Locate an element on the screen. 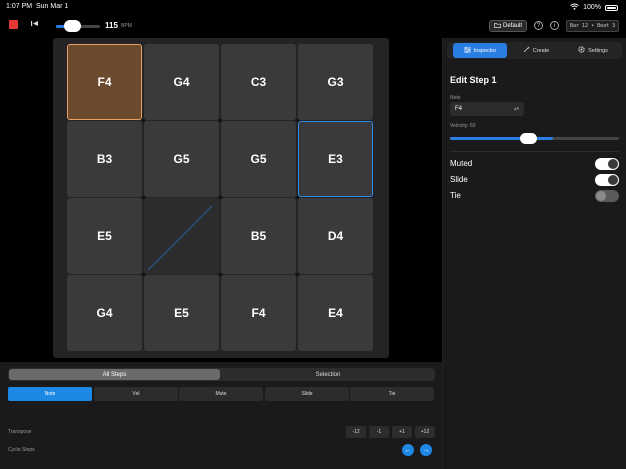 Image resolution: width=626 pixels, height=469 pixels. status-bar: 1:07 PM Sun Mar 1 100% is located at coordinates (313, 7).